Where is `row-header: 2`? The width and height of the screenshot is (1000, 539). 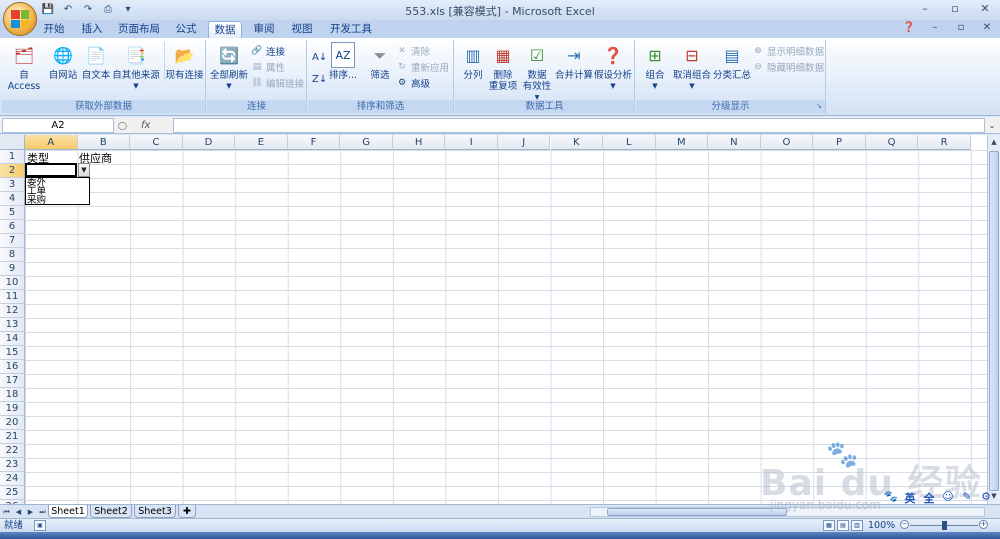
row-header: 2 is located at coordinates (12, 171).